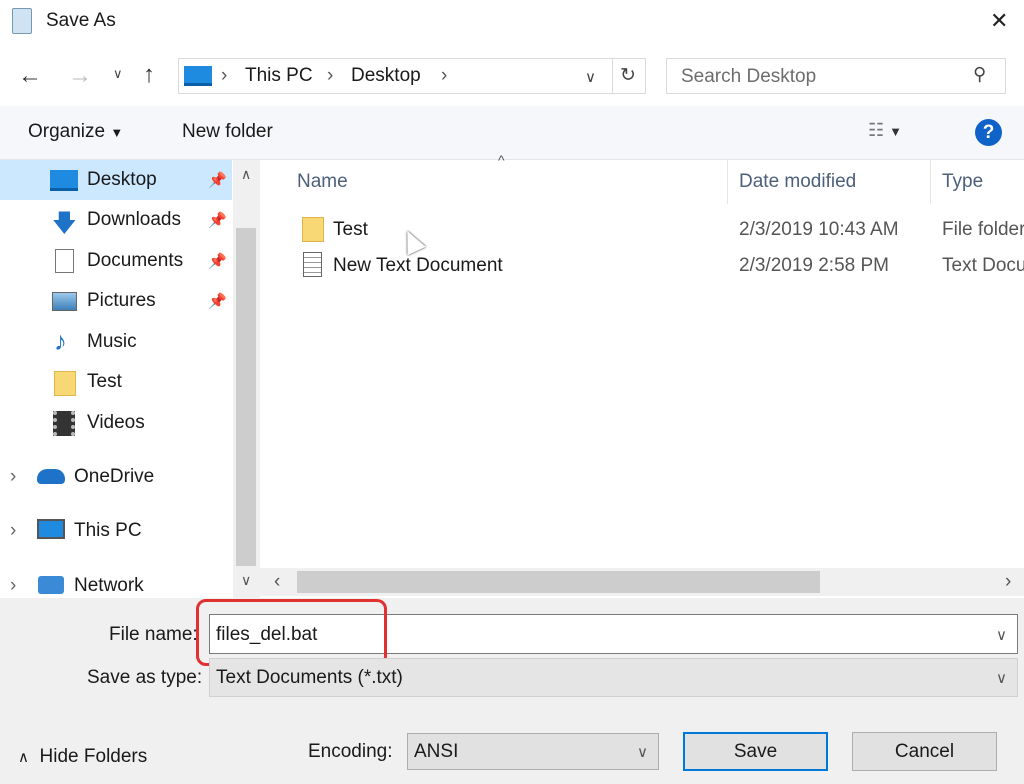 The width and height of the screenshot is (1024, 784). What do you see at coordinates (885, 130) in the screenshot?
I see `view-options-button: ☷ ▼` at bounding box center [885, 130].